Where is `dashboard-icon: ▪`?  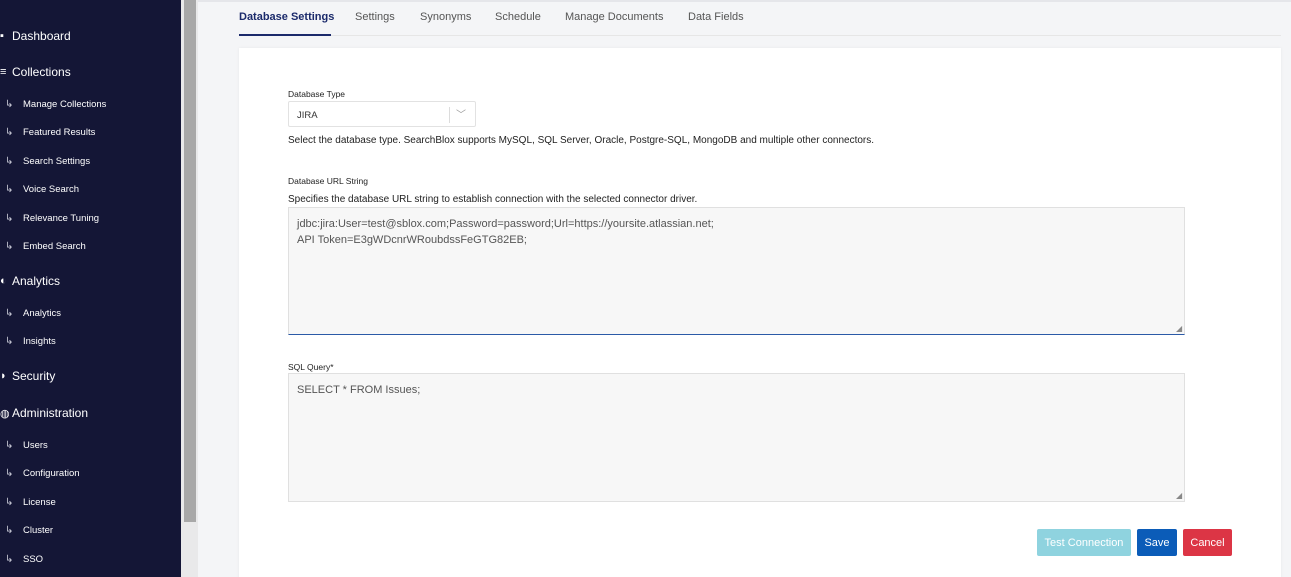 dashboard-icon: ▪ is located at coordinates (2, 36).